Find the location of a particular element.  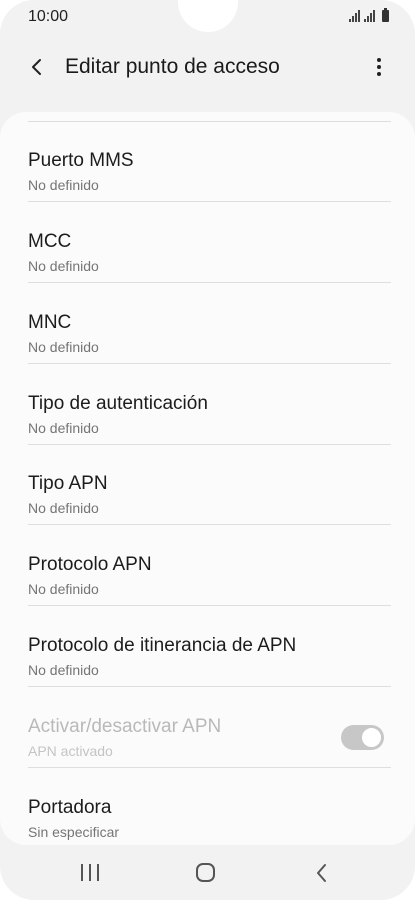

list-item-title: Protocolo de itinerancia de APN is located at coordinates (162, 645).